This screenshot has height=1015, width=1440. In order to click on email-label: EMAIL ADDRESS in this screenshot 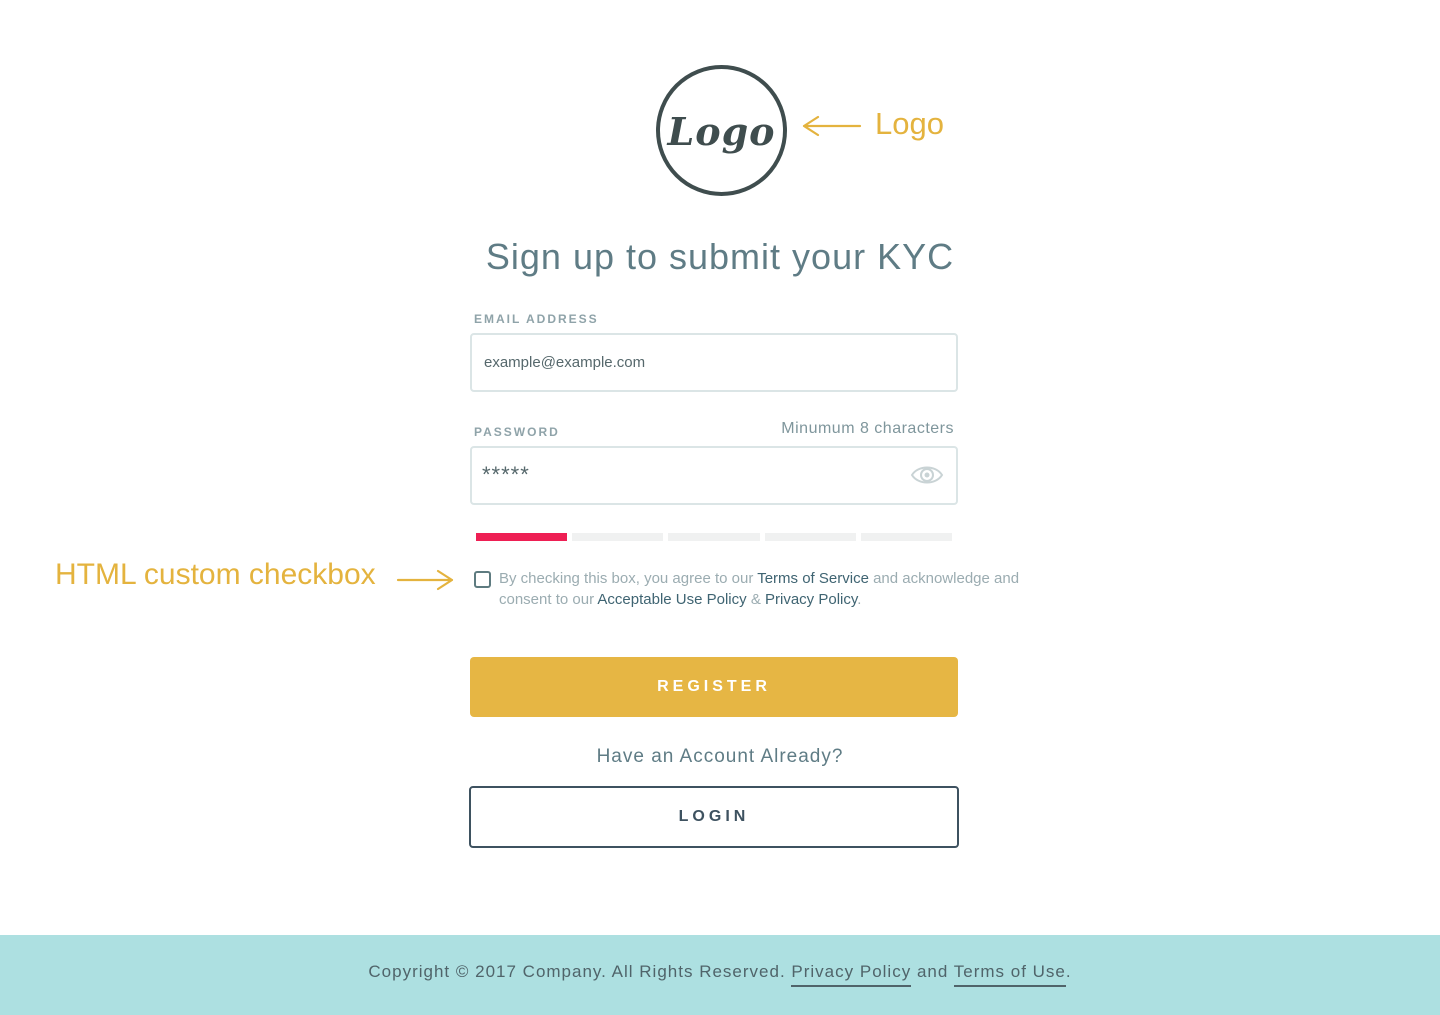, I will do `click(536, 319)`.